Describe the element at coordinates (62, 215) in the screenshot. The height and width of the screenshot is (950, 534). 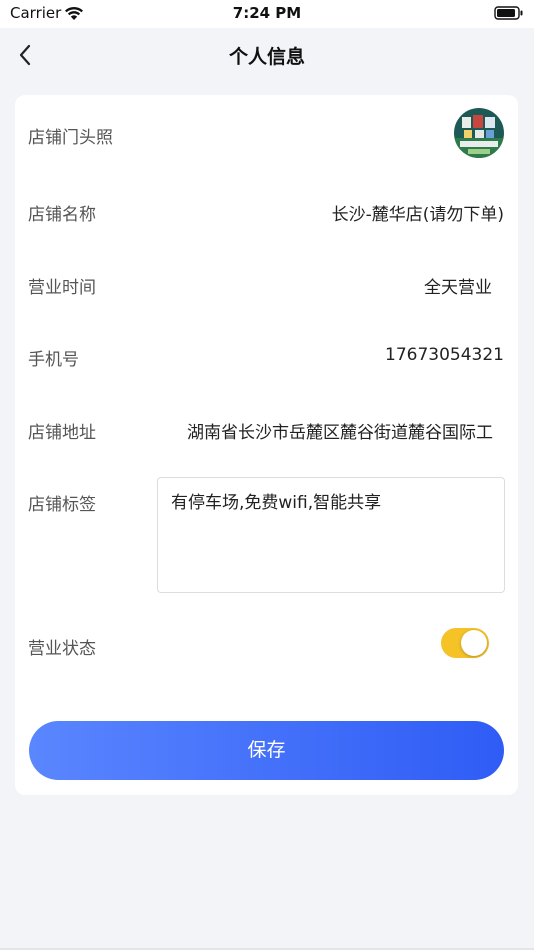
I see `store-name-label: 店铺名称` at that location.